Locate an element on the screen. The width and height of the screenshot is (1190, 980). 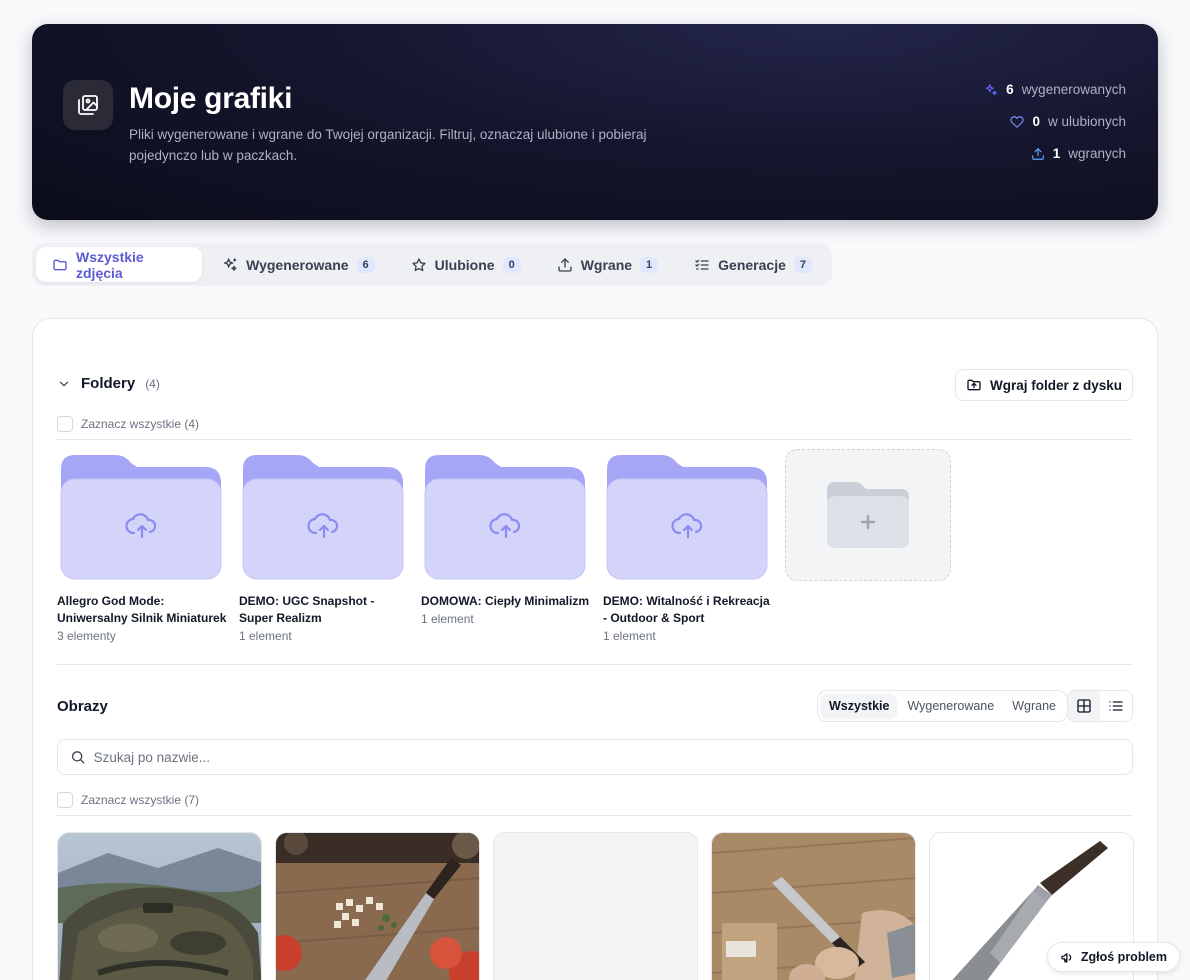
tab-label: Wszystkie zdjęcia is located at coordinates (110, 264).